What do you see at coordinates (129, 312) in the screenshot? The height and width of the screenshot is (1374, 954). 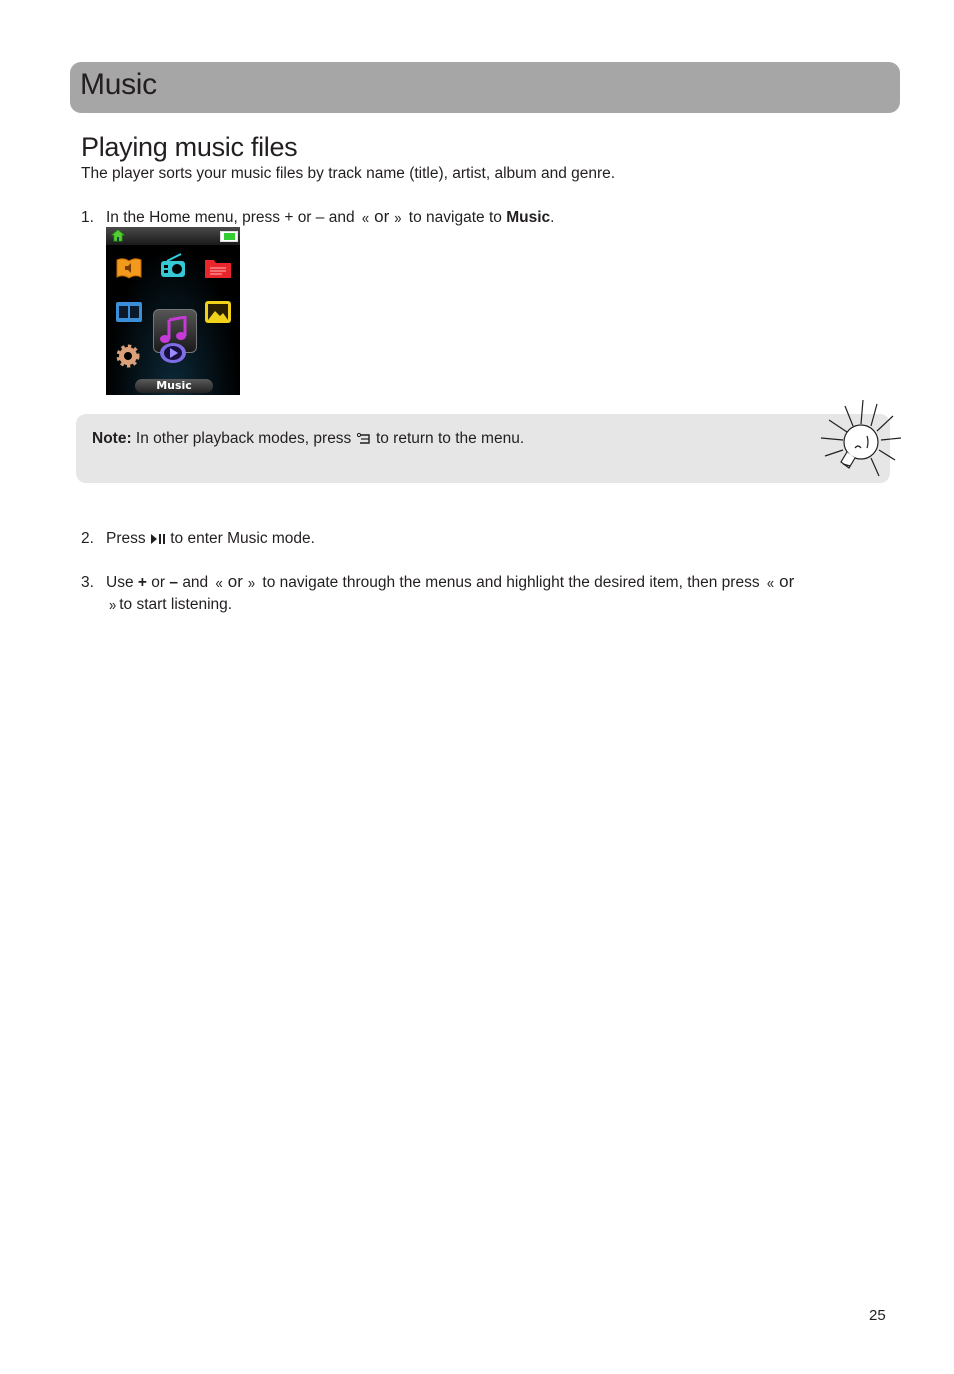 I see `video-icon` at bounding box center [129, 312].